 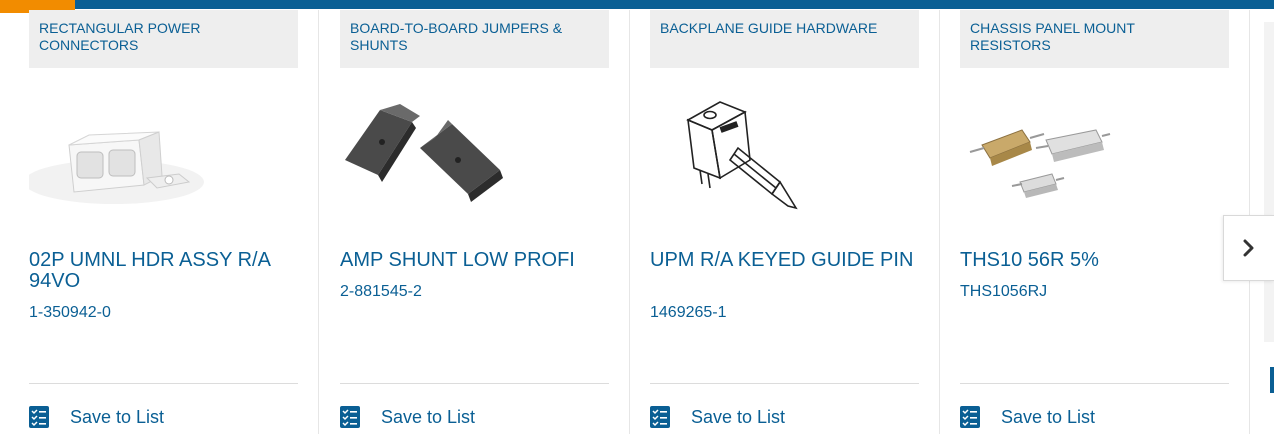 What do you see at coordinates (1269, 182) in the screenshot?
I see `next-card-peek` at bounding box center [1269, 182].